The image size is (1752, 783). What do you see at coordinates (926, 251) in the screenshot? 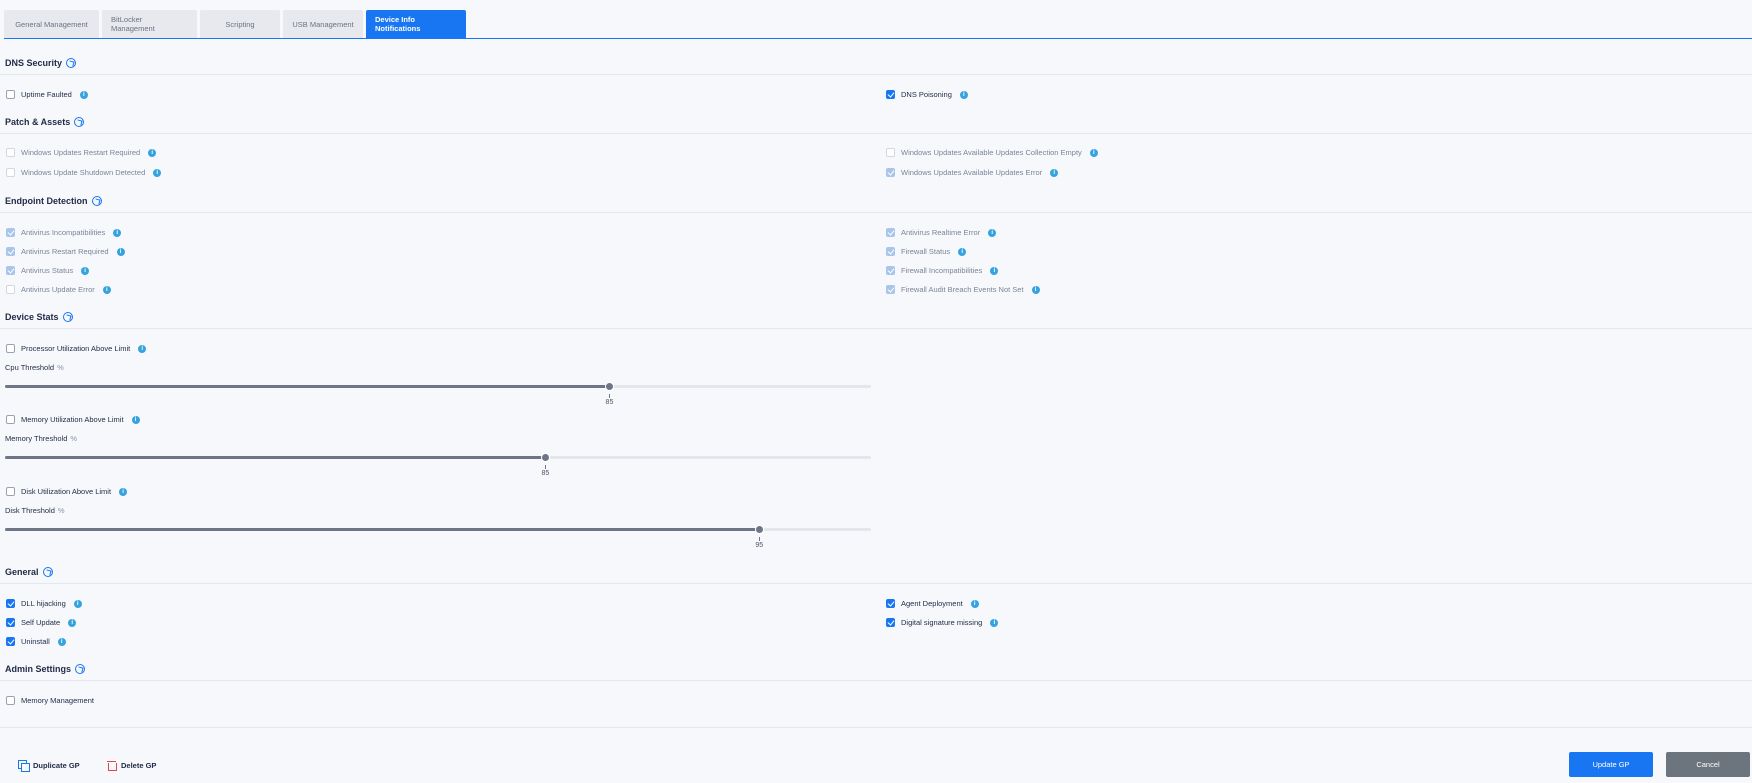
I see `option-firewall-status: Firewall Status i` at bounding box center [926, 251].